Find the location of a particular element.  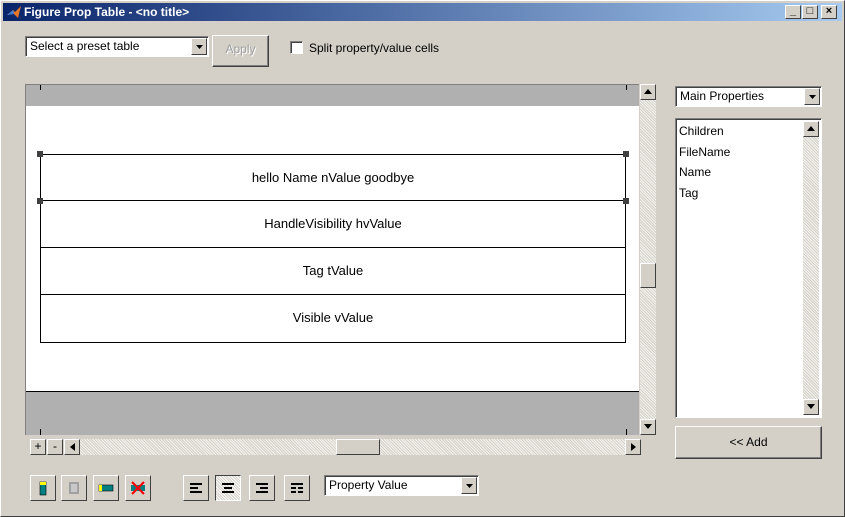

table-cell-text: Visible vValue is located at coordinates (333, 317).